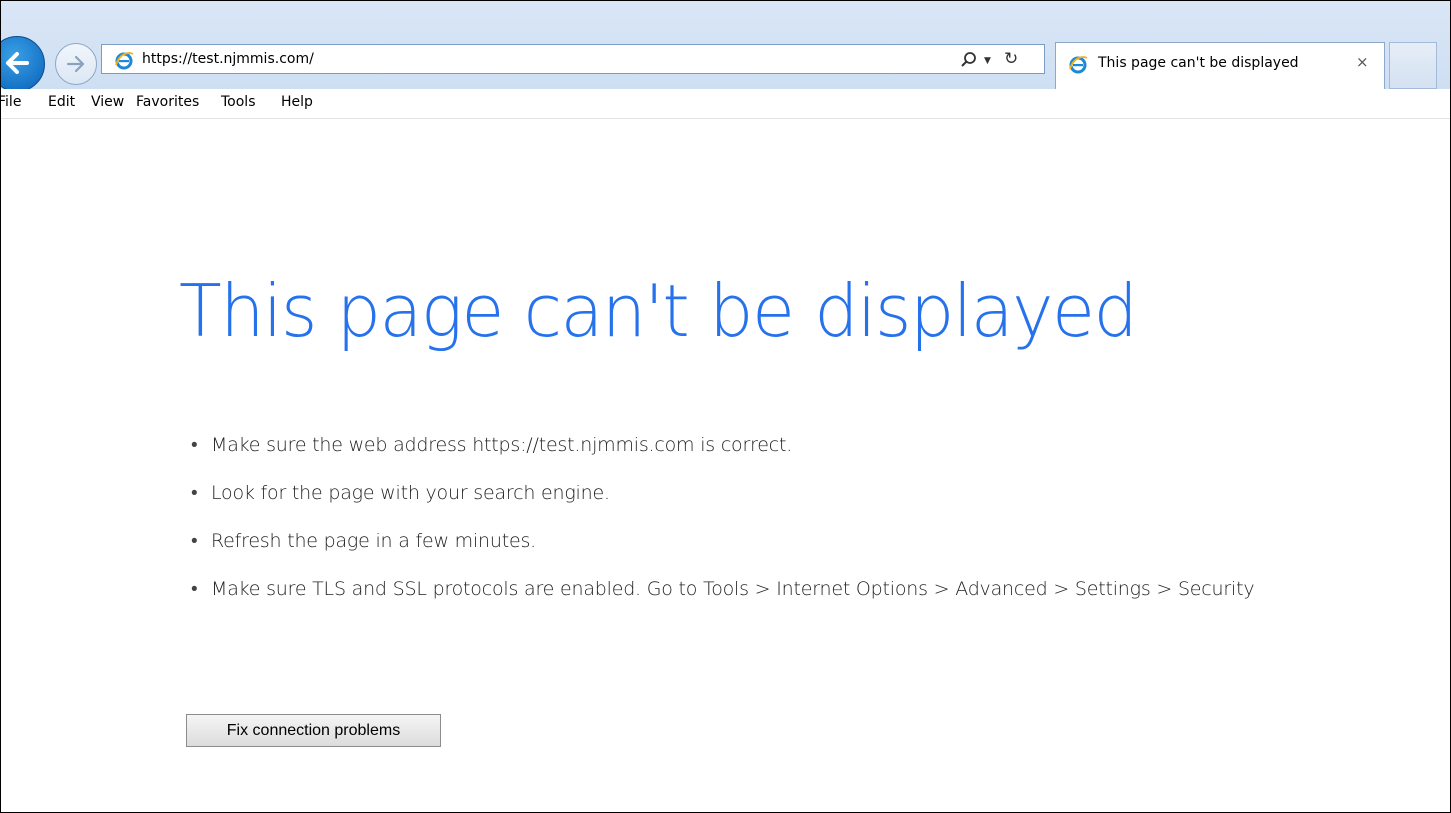  What do you see at coordinates (725, 104) in the screenshot?
I see `menu-bar: File Edit View Favorites Tools Help` at bounding box center [725, 104].